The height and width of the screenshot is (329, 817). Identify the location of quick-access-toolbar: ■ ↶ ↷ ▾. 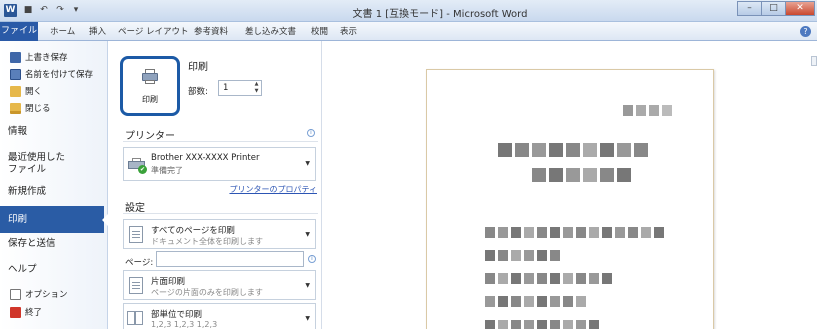
(52, 10).